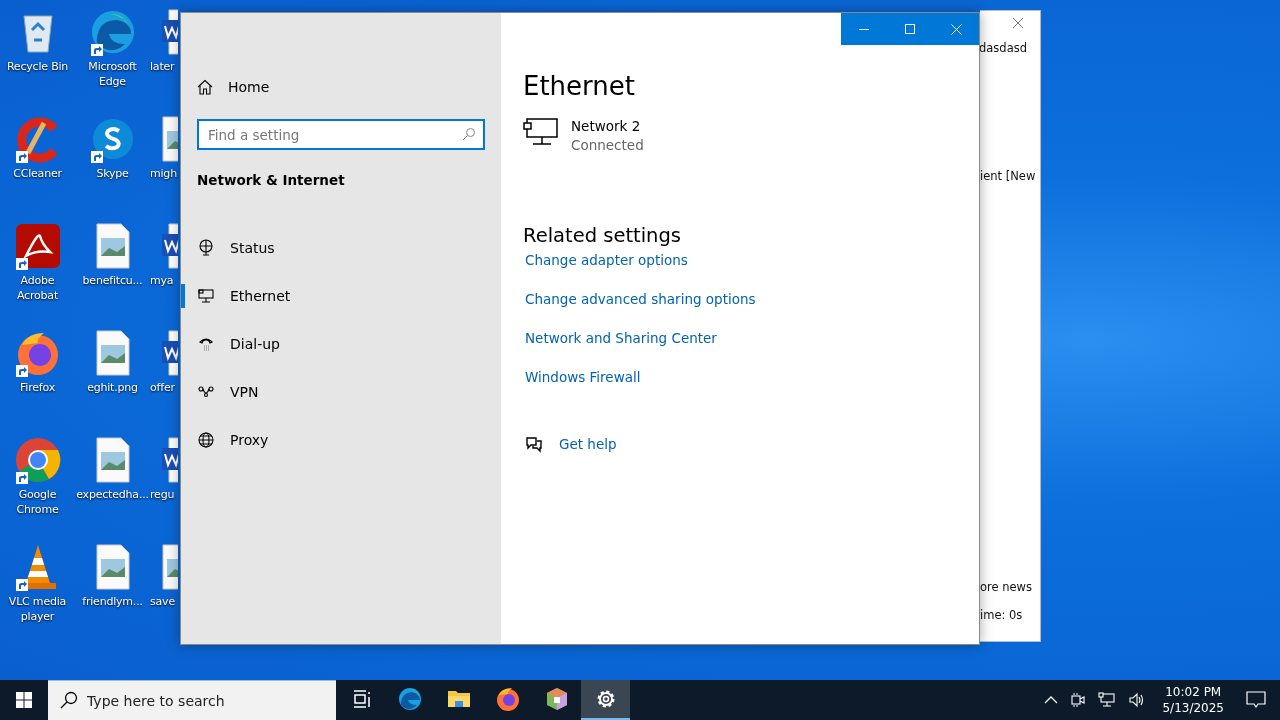 Image resolution: width=1280 pixels, height=720 pixels. What do you see at coordinates (37, 502) in the screenshot?
I see `desktop-icon-label: Google Chrome` at bounding box center [37, 502].